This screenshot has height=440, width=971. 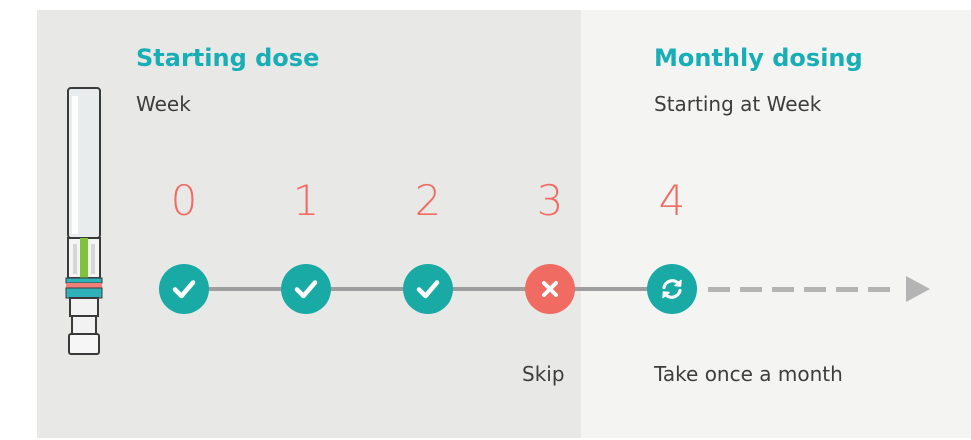 I want to click on week-number-3: 3, so click(x=550, y=200).